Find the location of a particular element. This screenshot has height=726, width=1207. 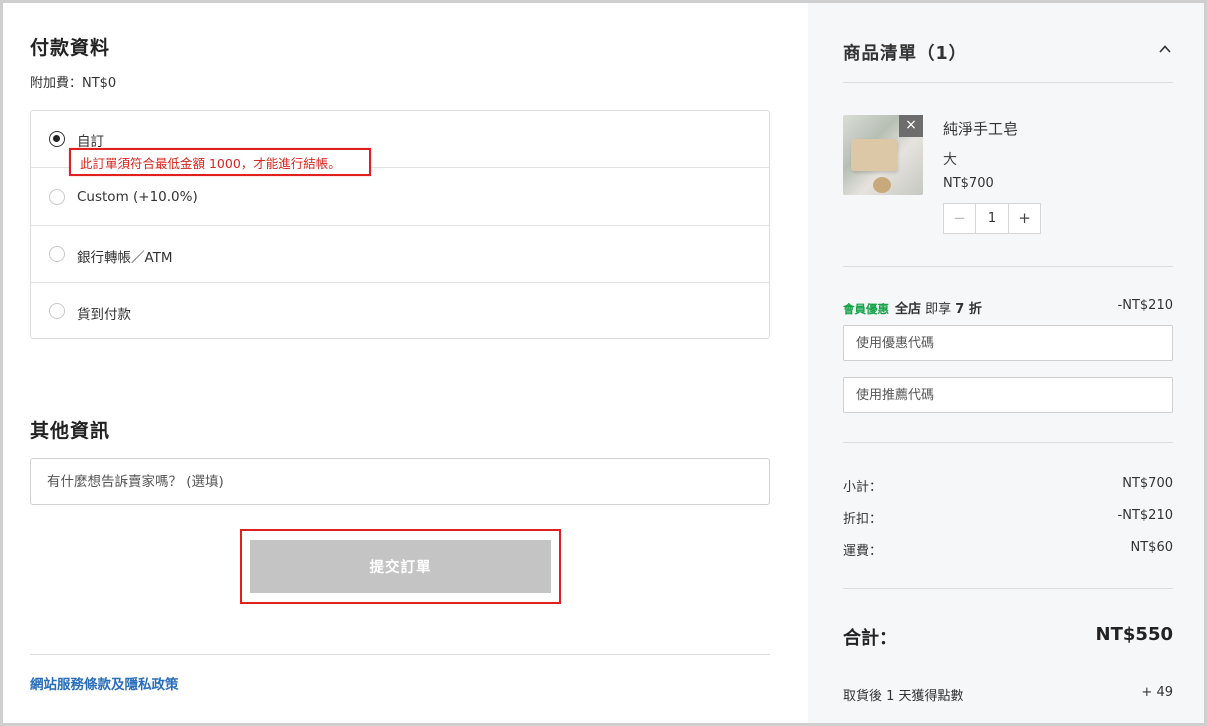

total-row: 合計： NT$550 is located at coordinates (1008, 637).